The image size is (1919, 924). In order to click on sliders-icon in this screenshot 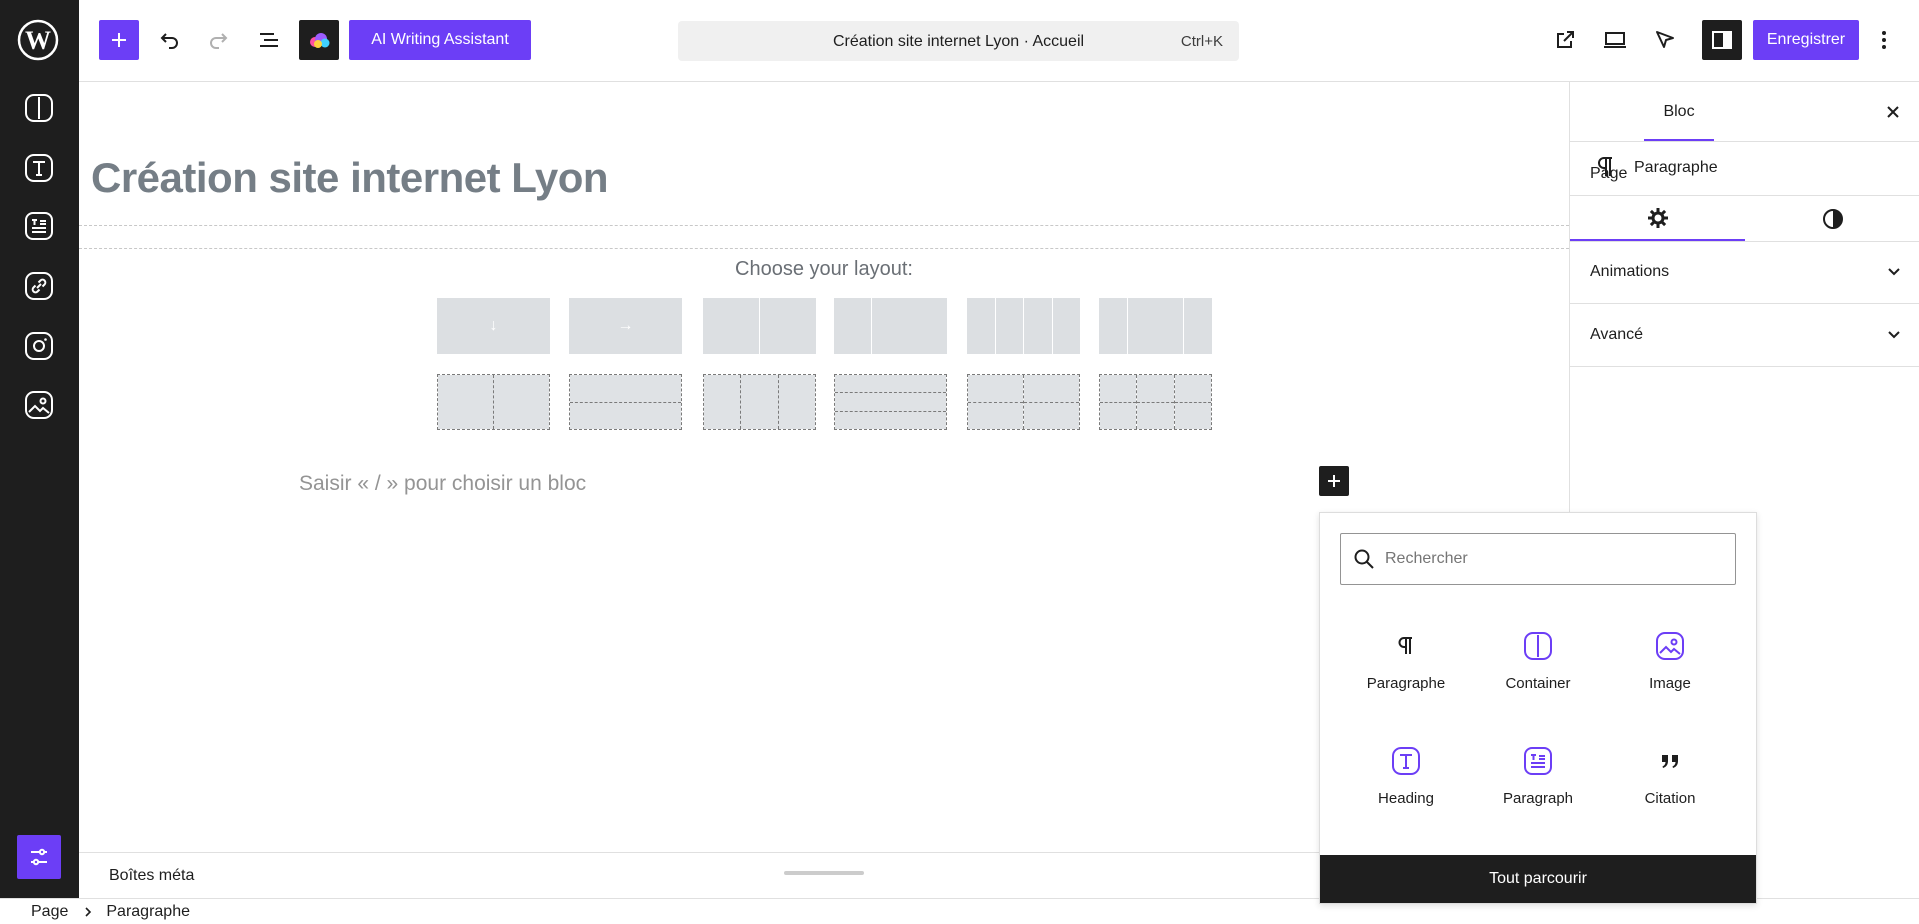, I will do `click(39, 857)`.